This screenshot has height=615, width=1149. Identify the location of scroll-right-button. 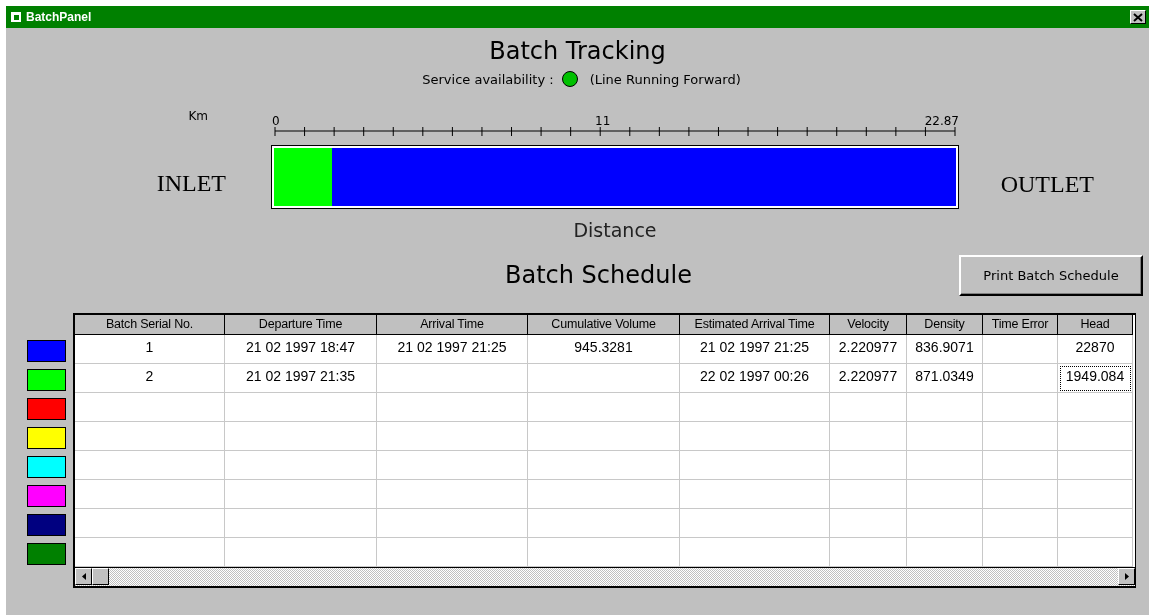
(1126, 576).